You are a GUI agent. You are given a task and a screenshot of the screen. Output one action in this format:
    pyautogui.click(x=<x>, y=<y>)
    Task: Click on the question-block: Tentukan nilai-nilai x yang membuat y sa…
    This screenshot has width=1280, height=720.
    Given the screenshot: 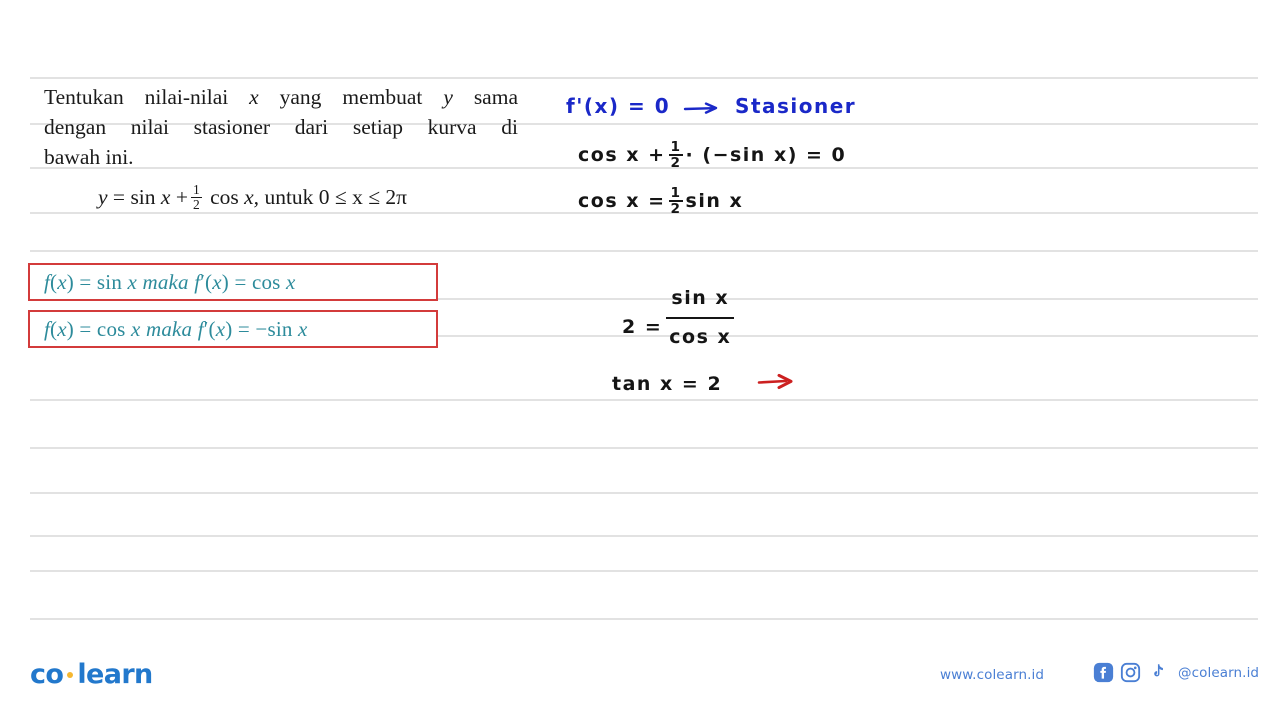 What is the action you would take?
    pyautogui.click(x=281, y=147)
    